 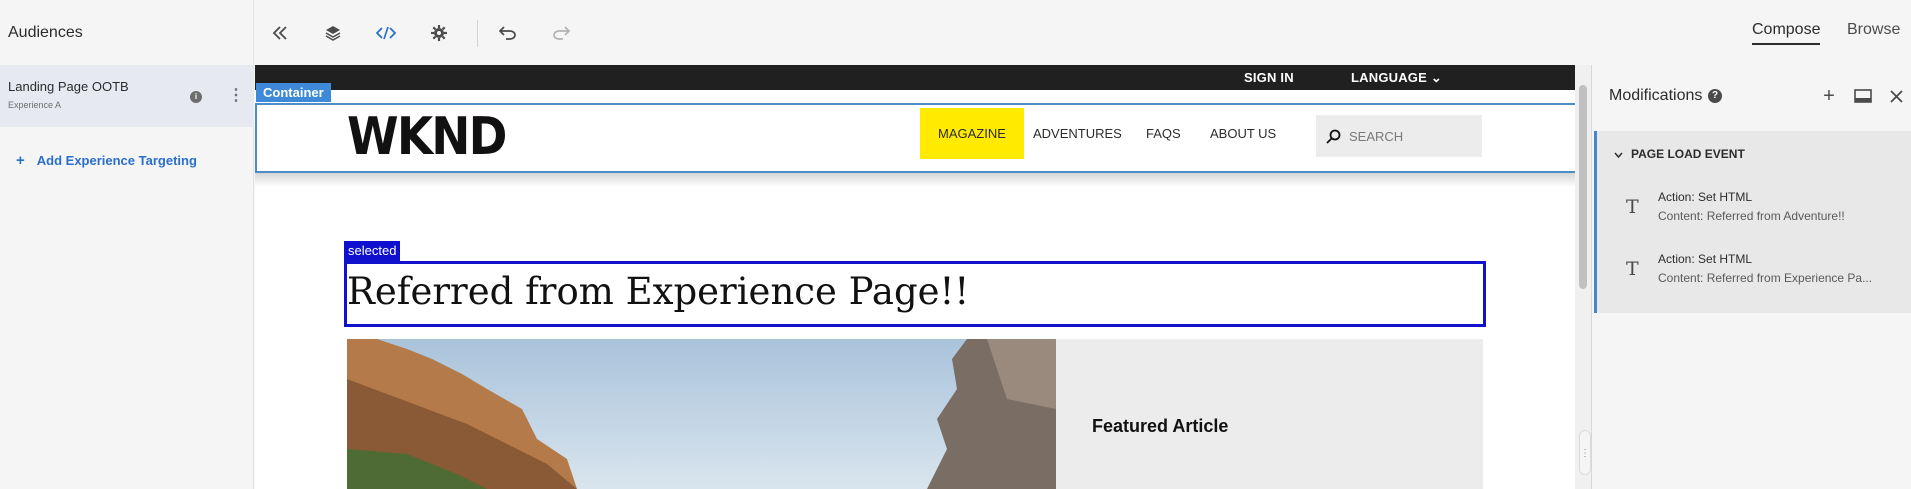 I want to click on site-search-input: SEARCH, so click(x=1399, y=136).